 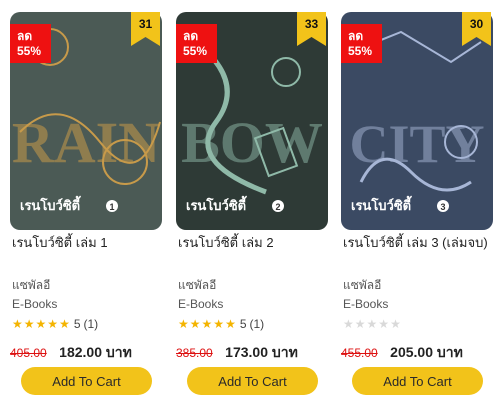 What do you see at coordinates (252, 142) in the screenshot?
I see `cover-big-word: BOW` at bounding box center [252, 142].